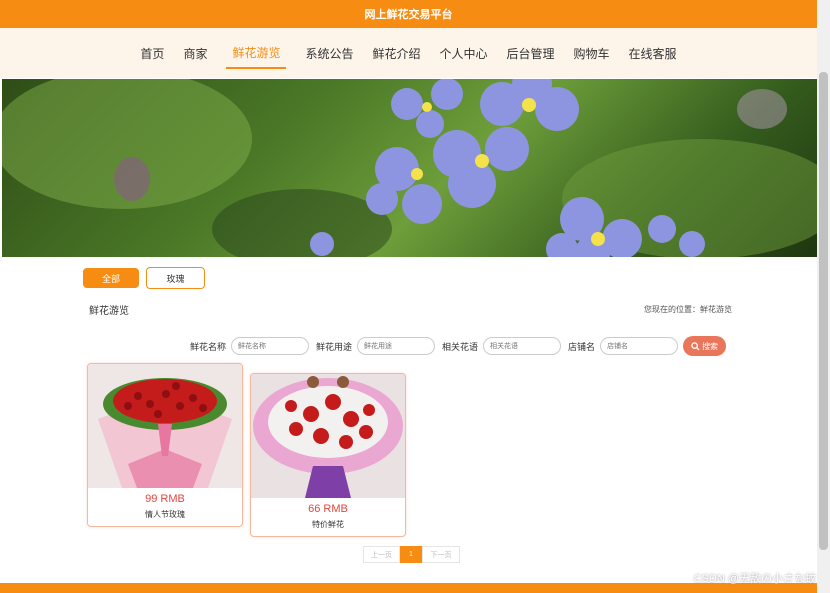 Image resolution: width=830 pixels, height=593 pixels. I want to click on shop-name-input, so click(639, 346).